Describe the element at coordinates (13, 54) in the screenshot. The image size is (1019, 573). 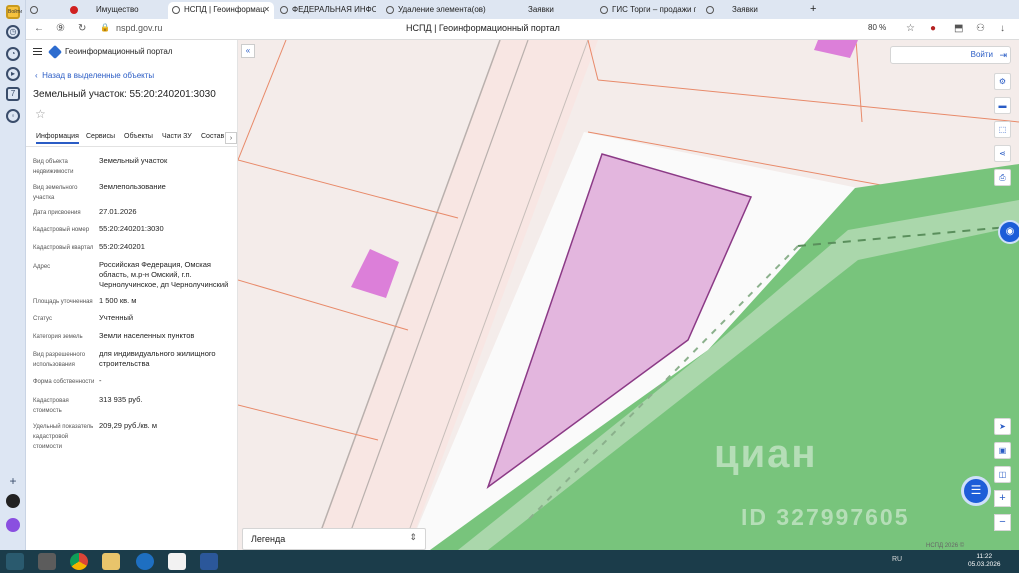
I see `timer-icon: ◔` at that location.